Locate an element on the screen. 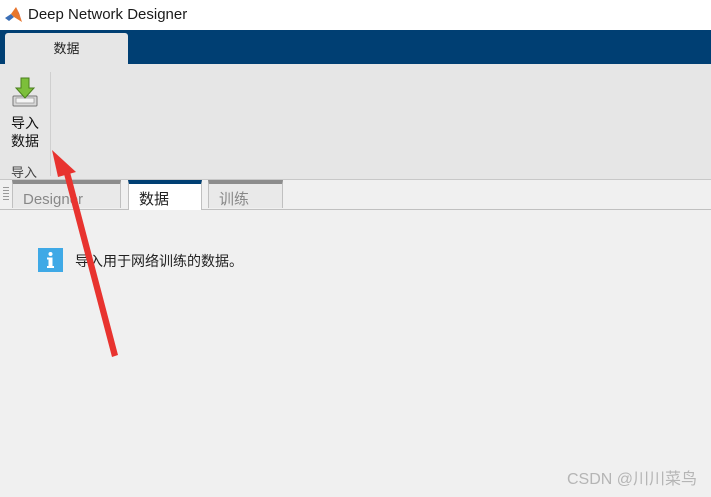 This screenshot has width=711, height=497. document-tab-bar: Designer 数据 训练 is located at coordinates (355, 195).